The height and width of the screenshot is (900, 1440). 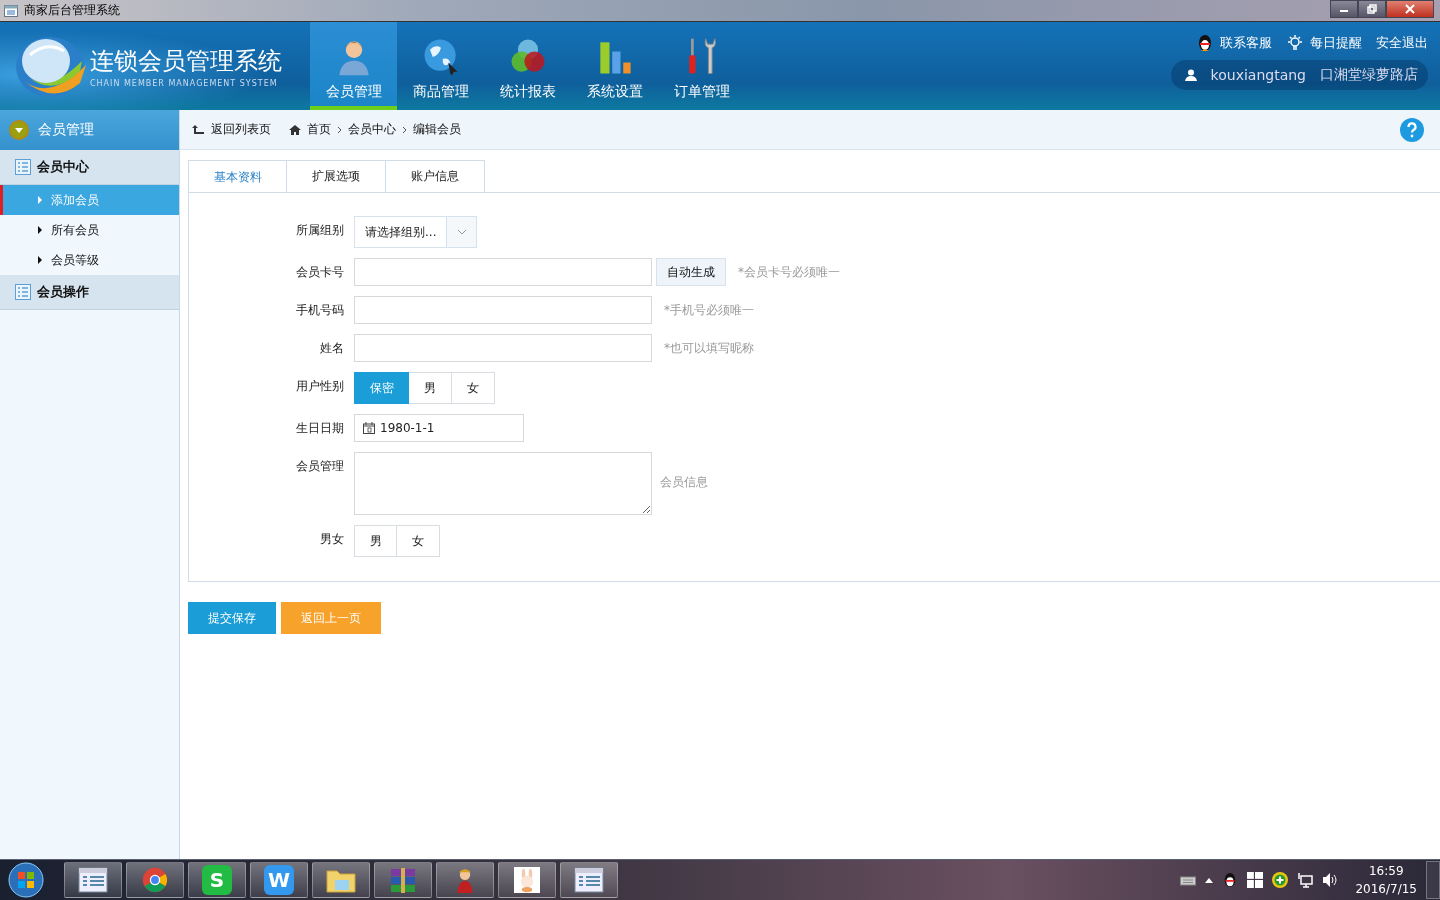 What do you see at coordinates (709, 310) in the screenshot?
I see `field-hint: *手机号必须唯一` at bounding box center [709, 310].